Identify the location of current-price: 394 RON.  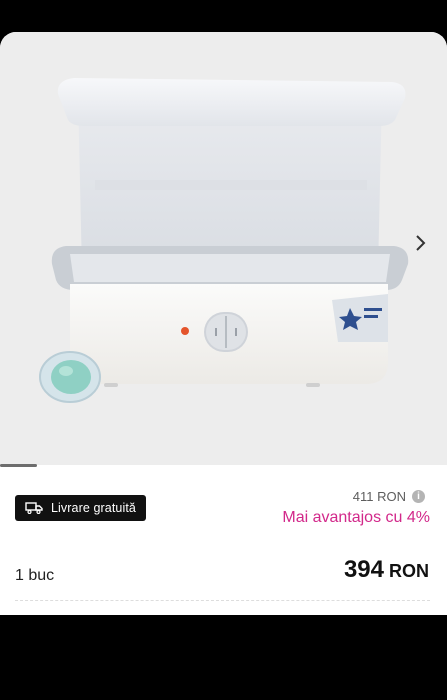
(386, 570).